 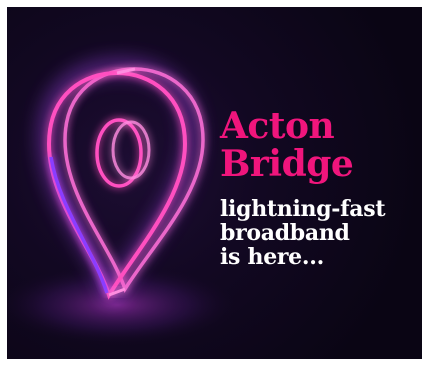 I want to click on headline: Acton Bridge, so click(x=287, y=145).